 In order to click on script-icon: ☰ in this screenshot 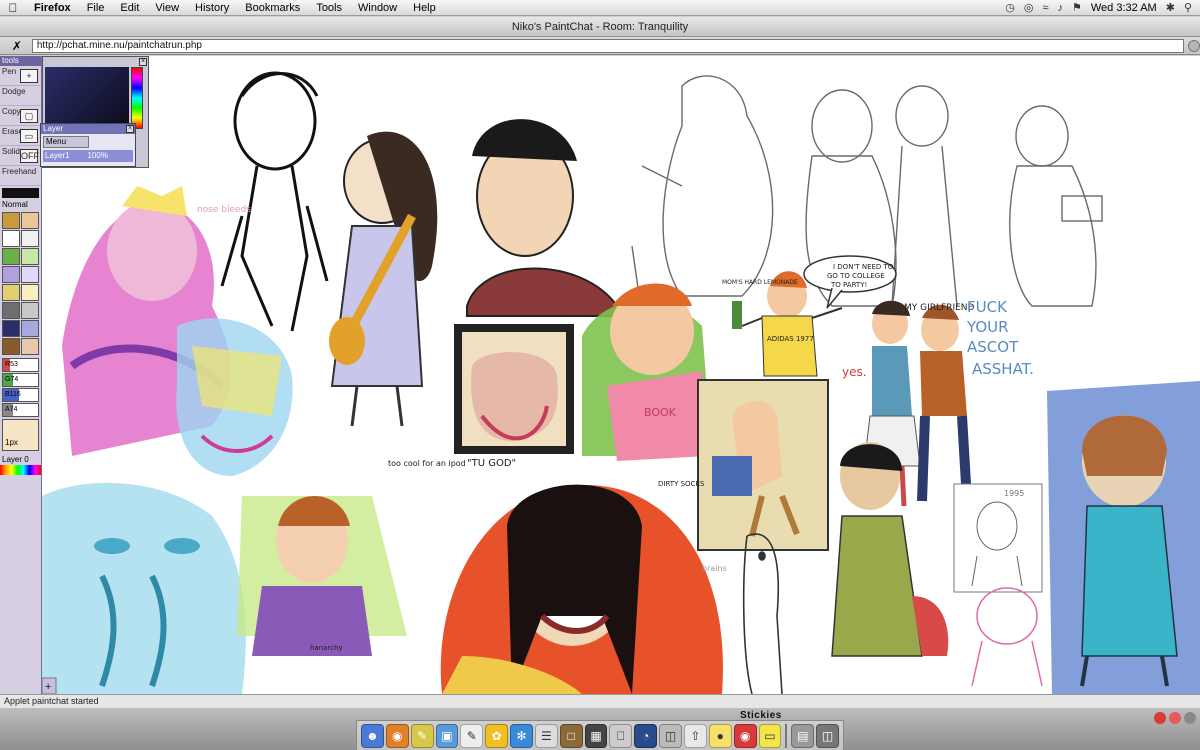, I will do `click(546, 735)`.